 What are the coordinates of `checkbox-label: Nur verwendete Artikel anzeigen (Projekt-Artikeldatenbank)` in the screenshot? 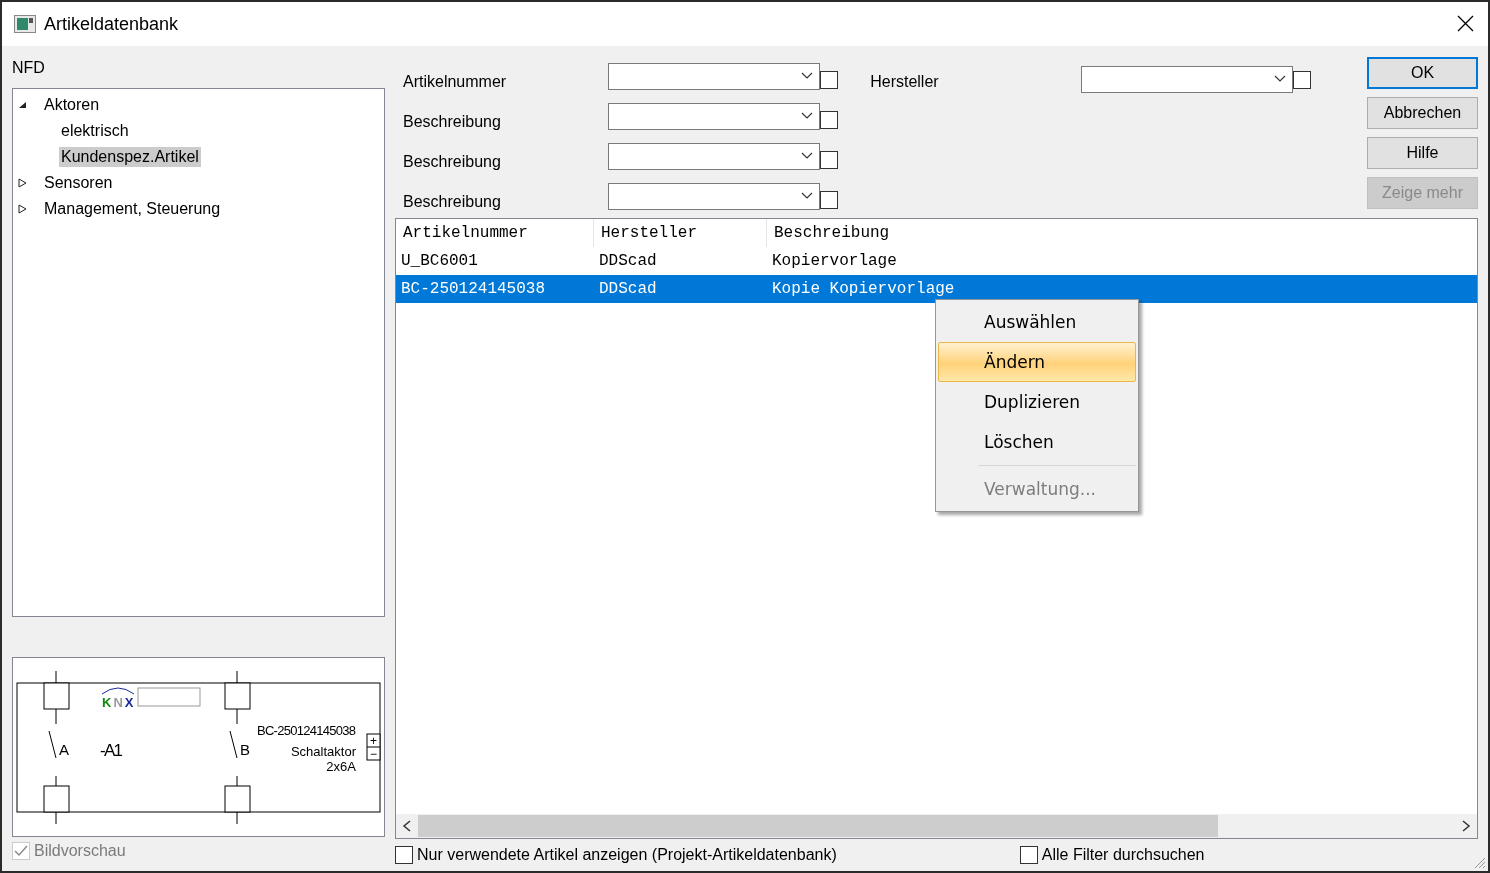 It's located at (627, 855).